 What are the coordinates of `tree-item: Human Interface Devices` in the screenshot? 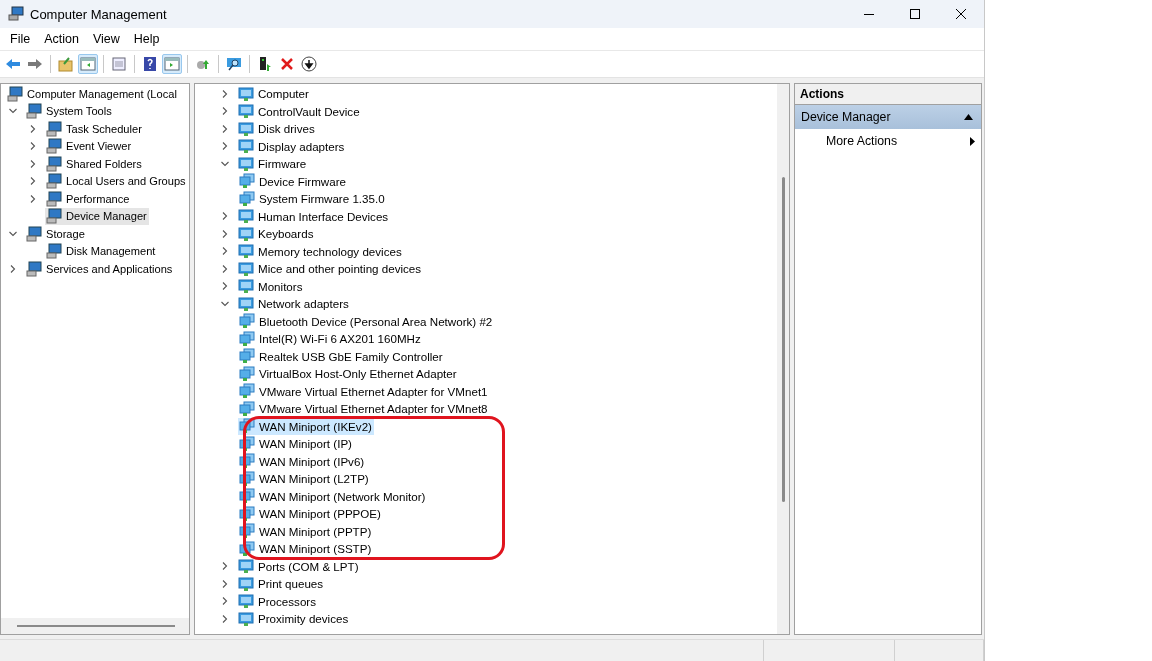 It's located at (314, 216).